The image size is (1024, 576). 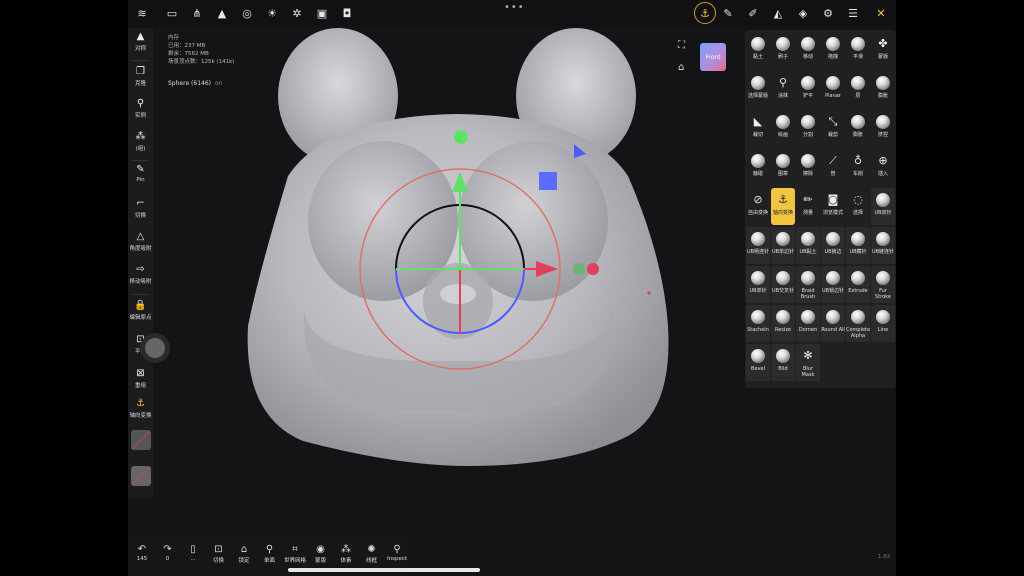 What do you see at coordinates (858, 206) in the screenshot?
I see `brush-tool: ◌ 选择` at bounding box center [858, 206].